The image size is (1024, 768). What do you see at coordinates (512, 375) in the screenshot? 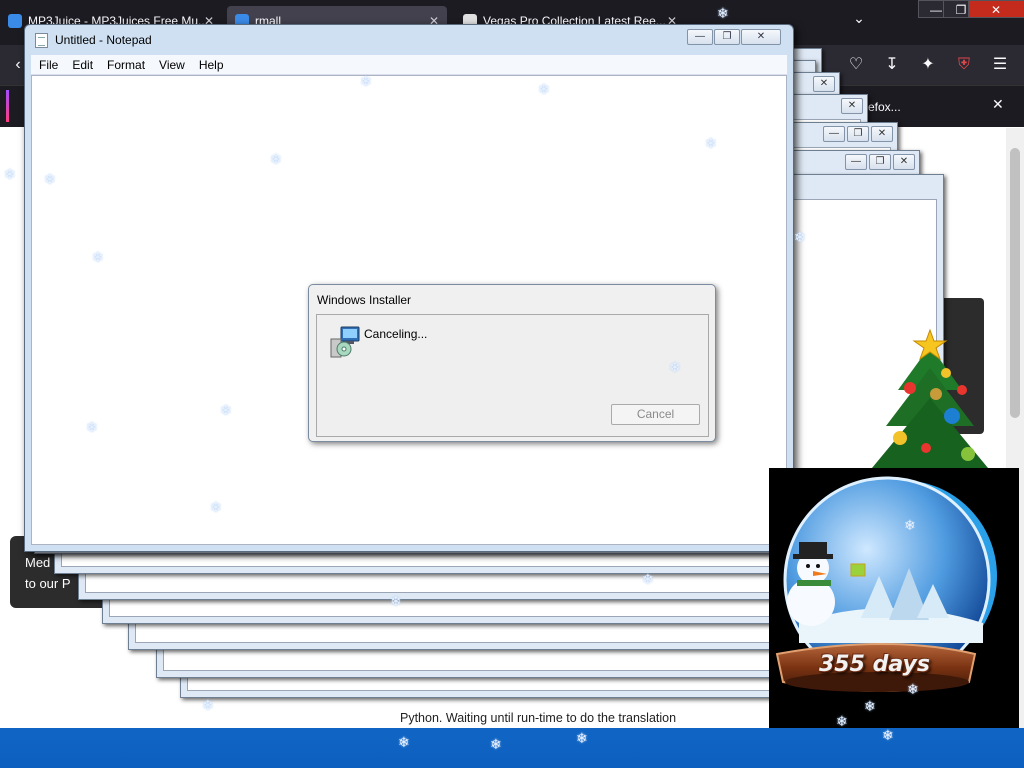
I see `installer-panel: Canceling... Cancel` at bounding box center [512, 375].